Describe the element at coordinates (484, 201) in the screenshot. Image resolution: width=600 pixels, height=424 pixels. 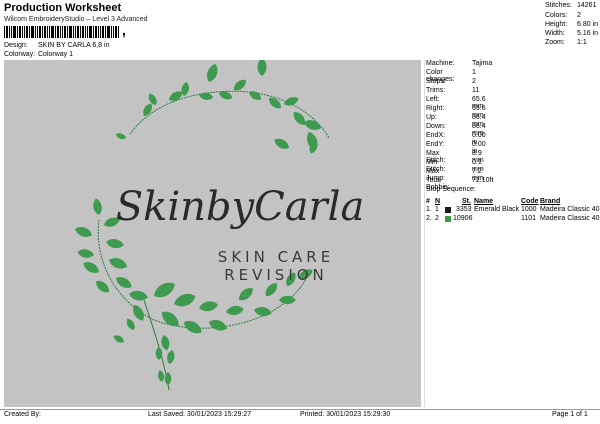
I see `seq-header-name: Name` at that location.